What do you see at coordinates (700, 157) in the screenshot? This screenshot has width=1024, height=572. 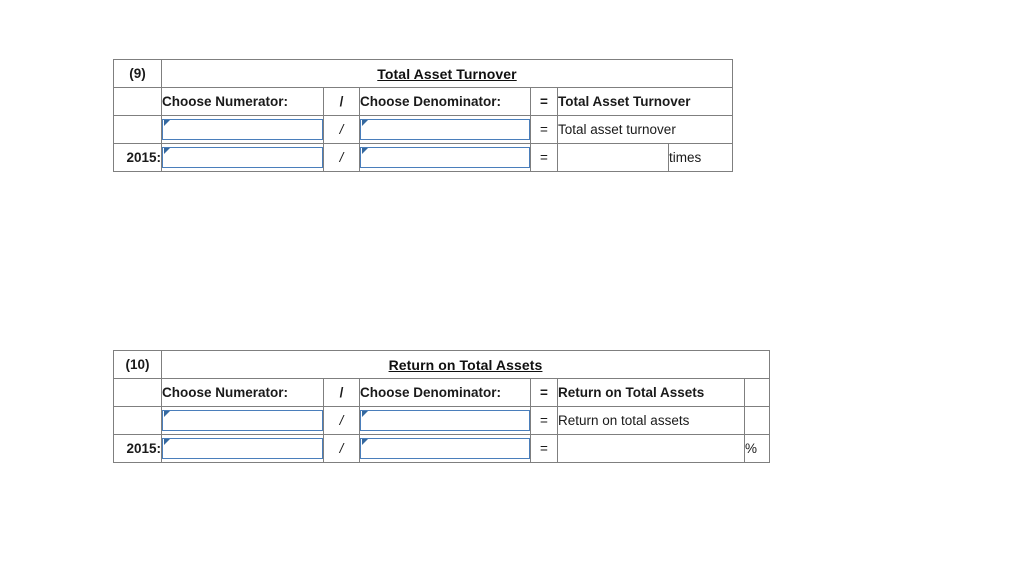 I see `result-unit-label: times` at bounding box center [700, 157].